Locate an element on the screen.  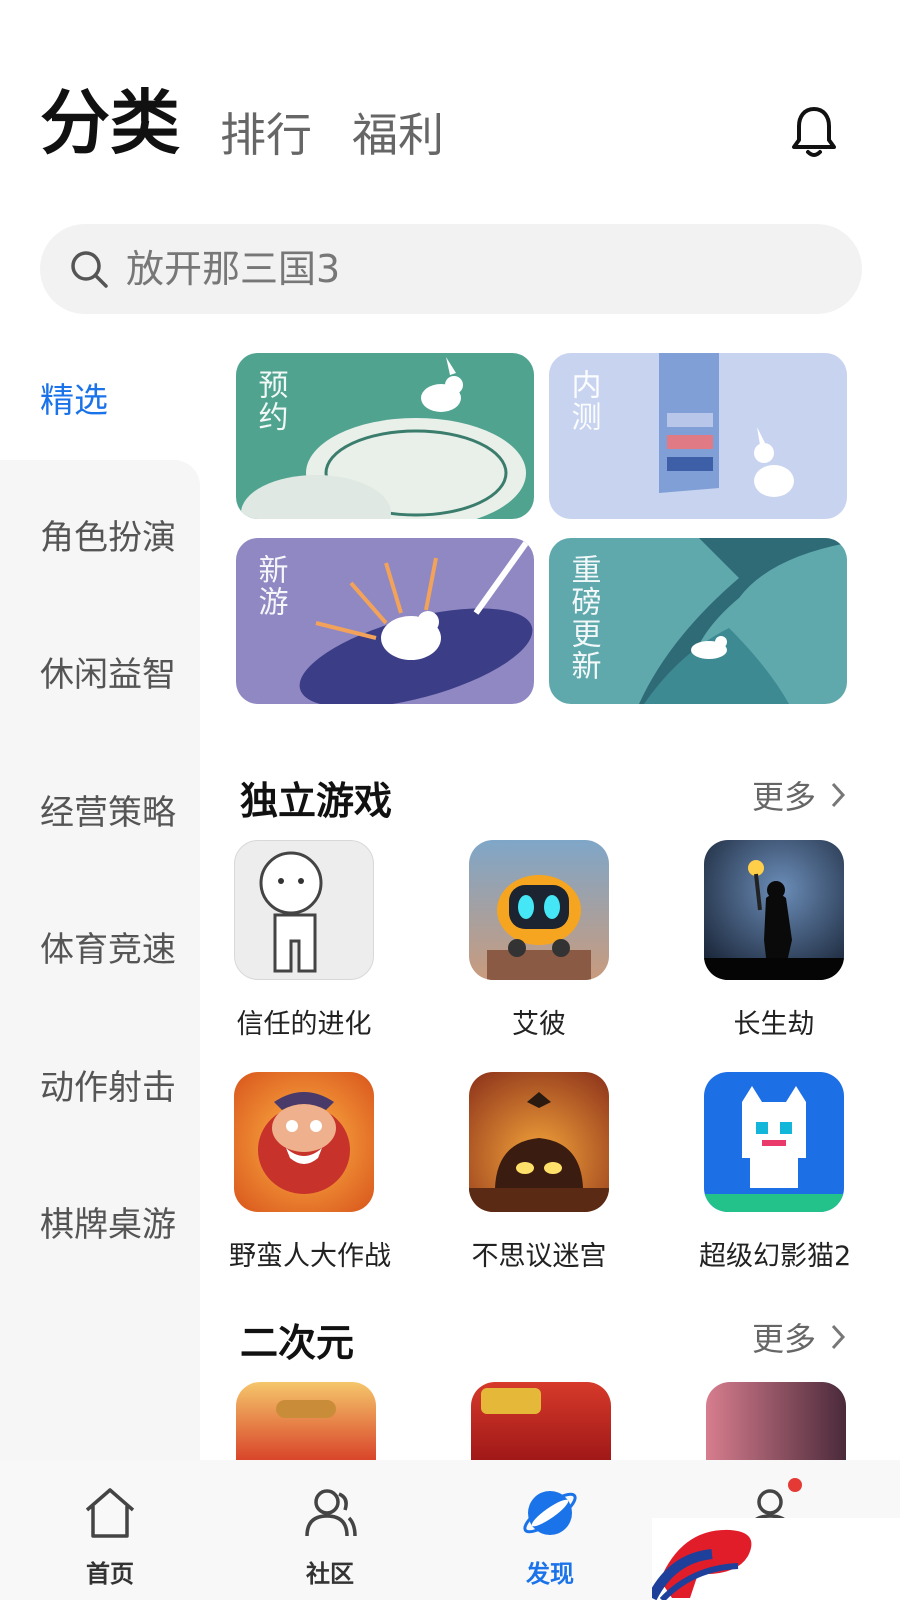
nav-home: 首页 is located at coordinates (110, 1535).